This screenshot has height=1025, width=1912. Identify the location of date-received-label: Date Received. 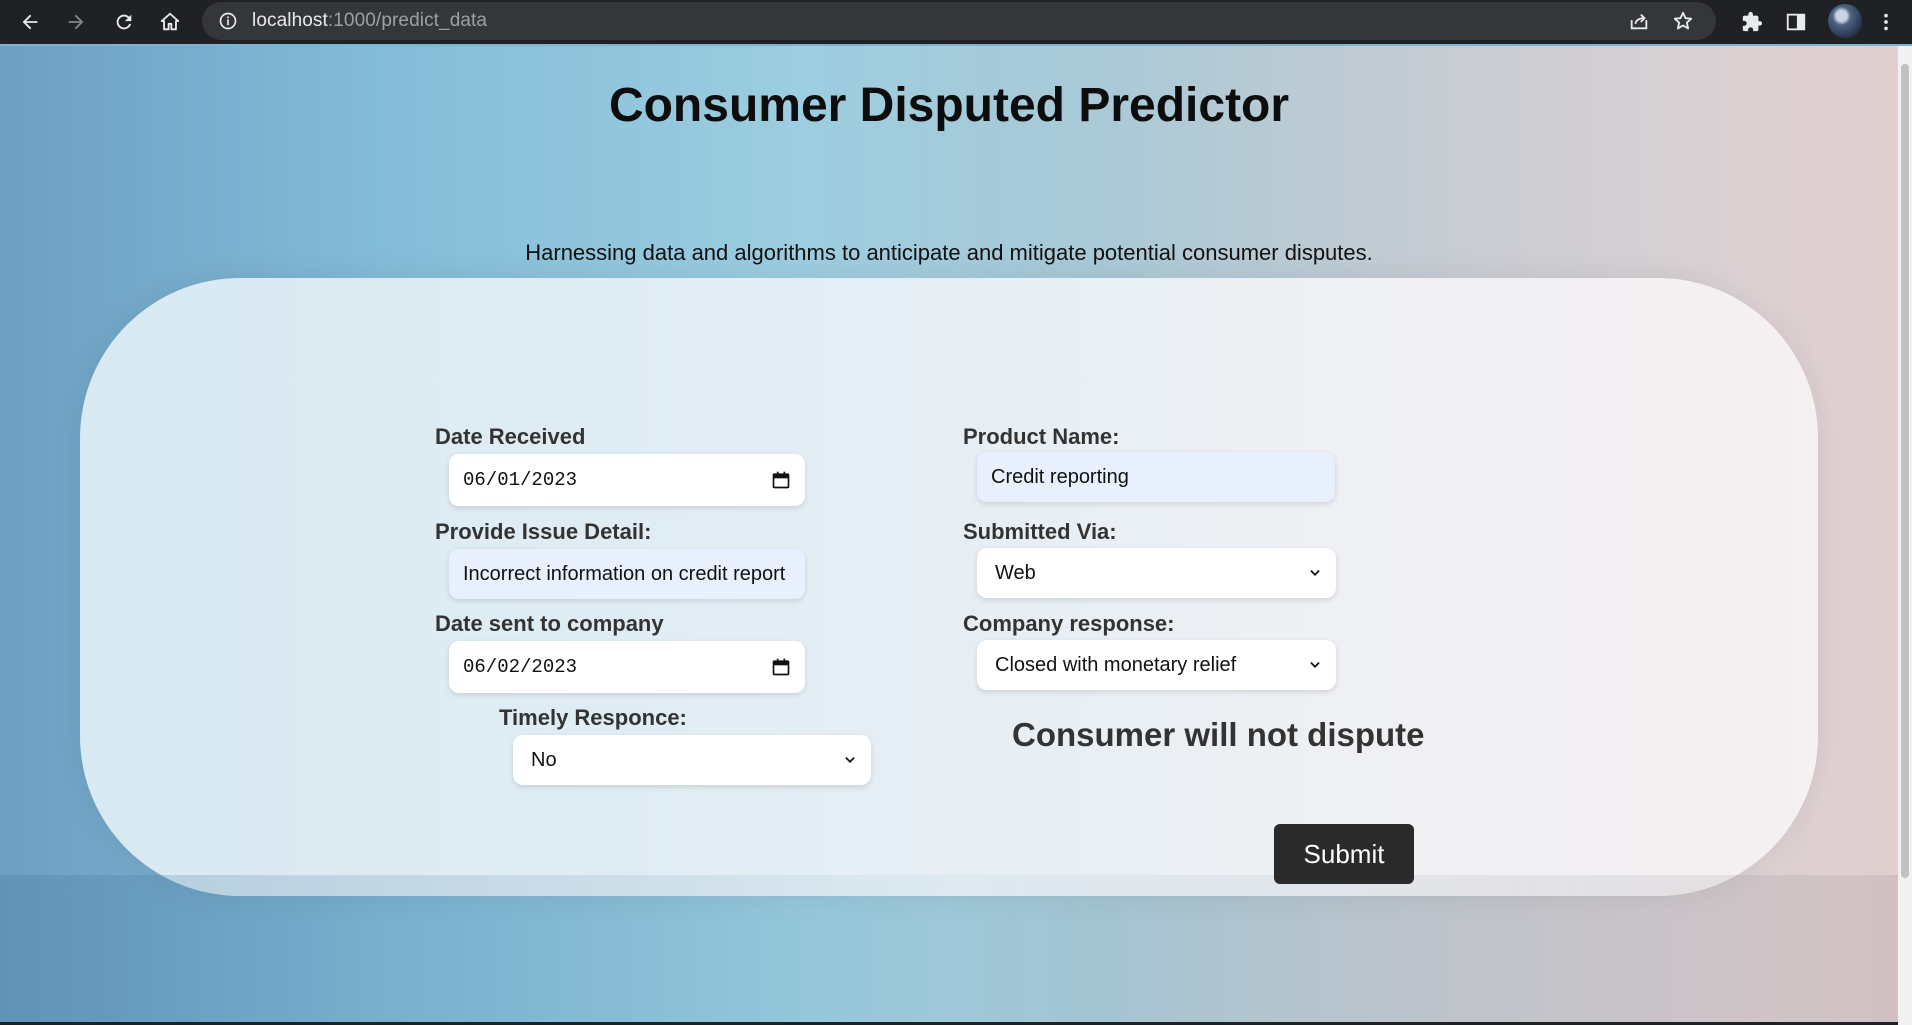
(510, 436).